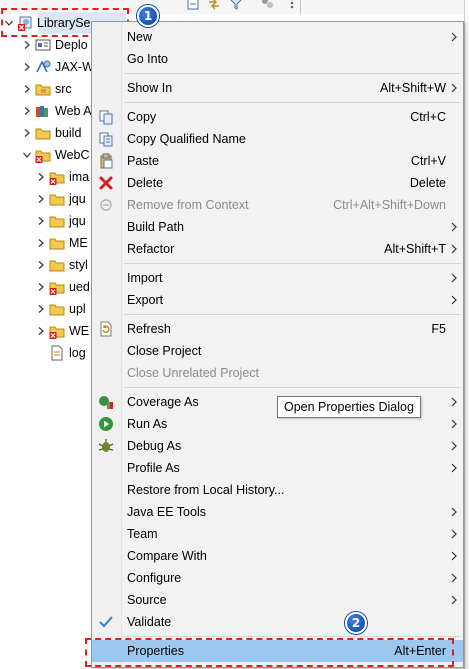 The width and height of the screenshot is (469, 669). What do you see at coordinates (236, 5) in the screenshot?
I see `filter-icon` at bounding box center [236, 5].